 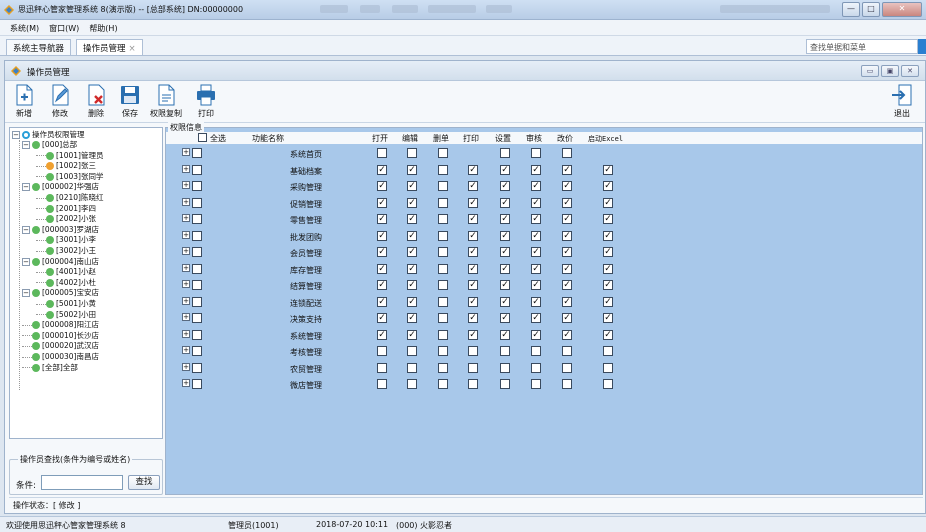 What do you see at coordinates (24, 103) in the screenshot?
I see `new-button: 新增` at bounding box center [24, 103].